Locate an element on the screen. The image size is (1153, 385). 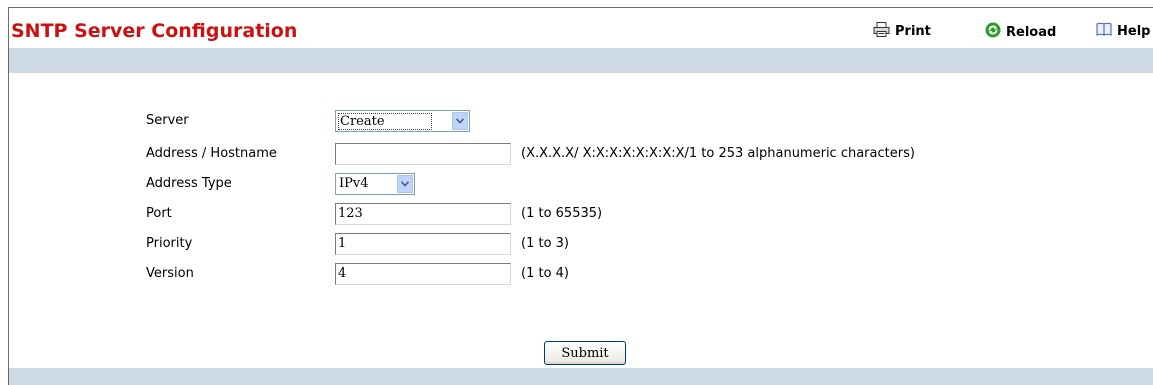
print-button: Print is located at coordinates (902, 31).